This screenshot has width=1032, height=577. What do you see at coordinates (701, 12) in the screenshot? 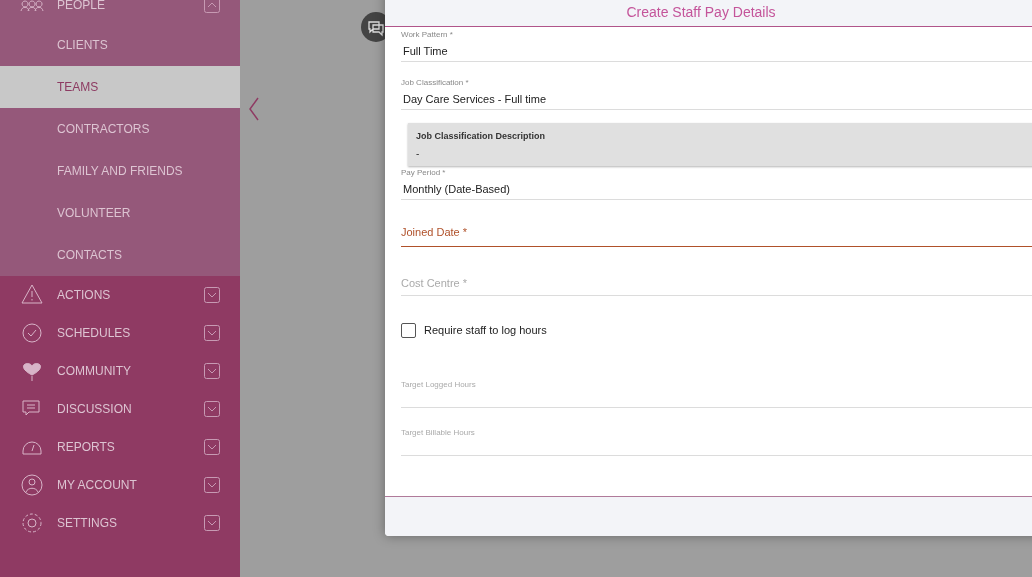
I see `dialog-title: Create Staff Pay Details` at bounding box center [701, 12].